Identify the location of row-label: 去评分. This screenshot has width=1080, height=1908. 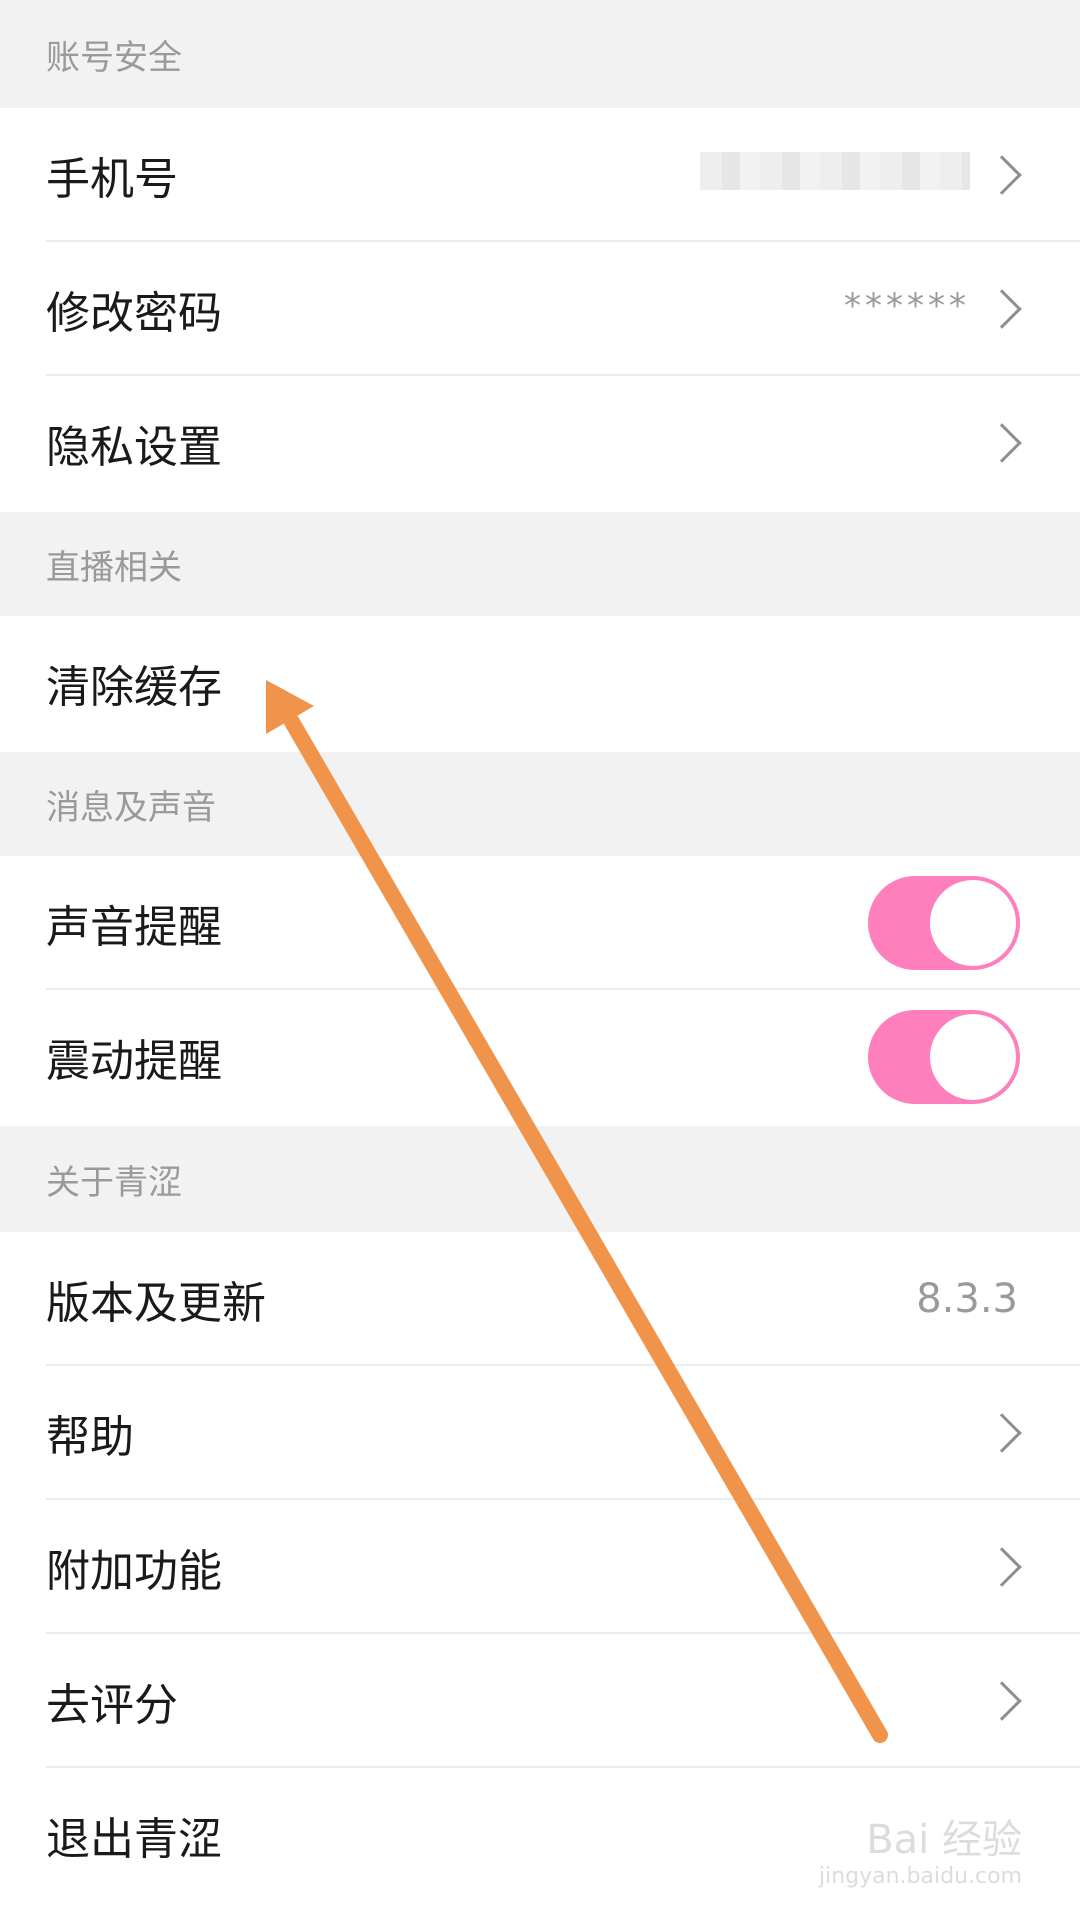
(112, 1705).